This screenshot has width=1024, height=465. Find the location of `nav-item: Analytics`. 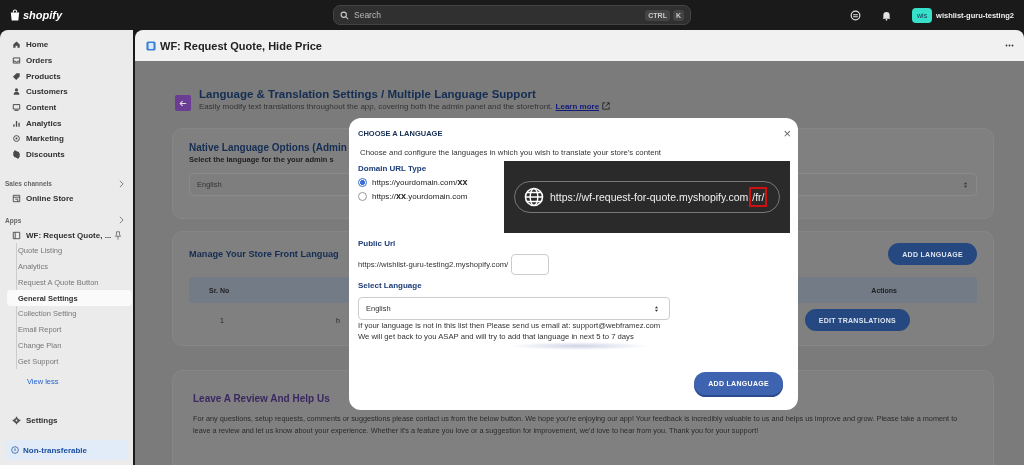

nav-item: Analytics is located at coordinates (66, 123).